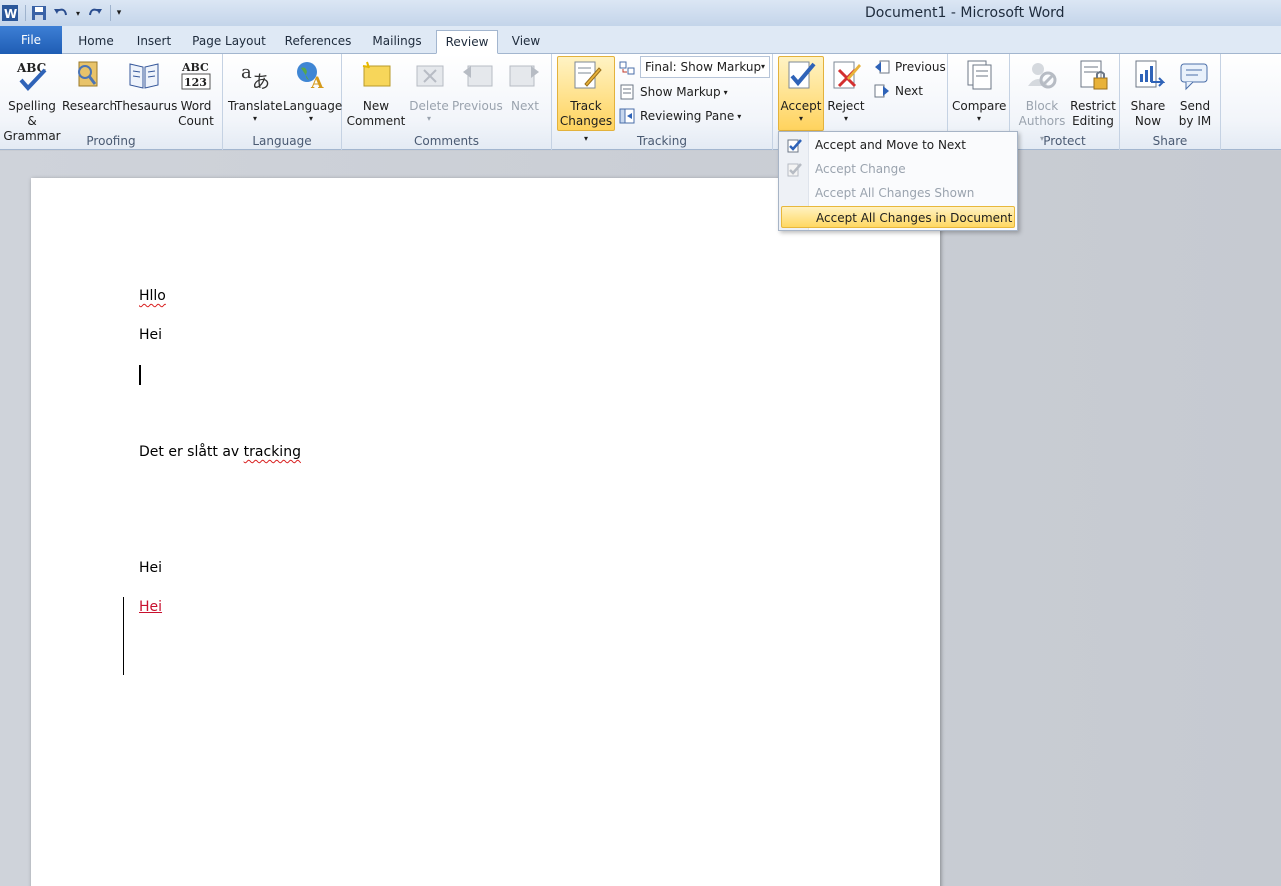 This screenshot has height=886, width=1281. I want to click on block-authors-button: Block Authors ▾, so click(1042, 101).